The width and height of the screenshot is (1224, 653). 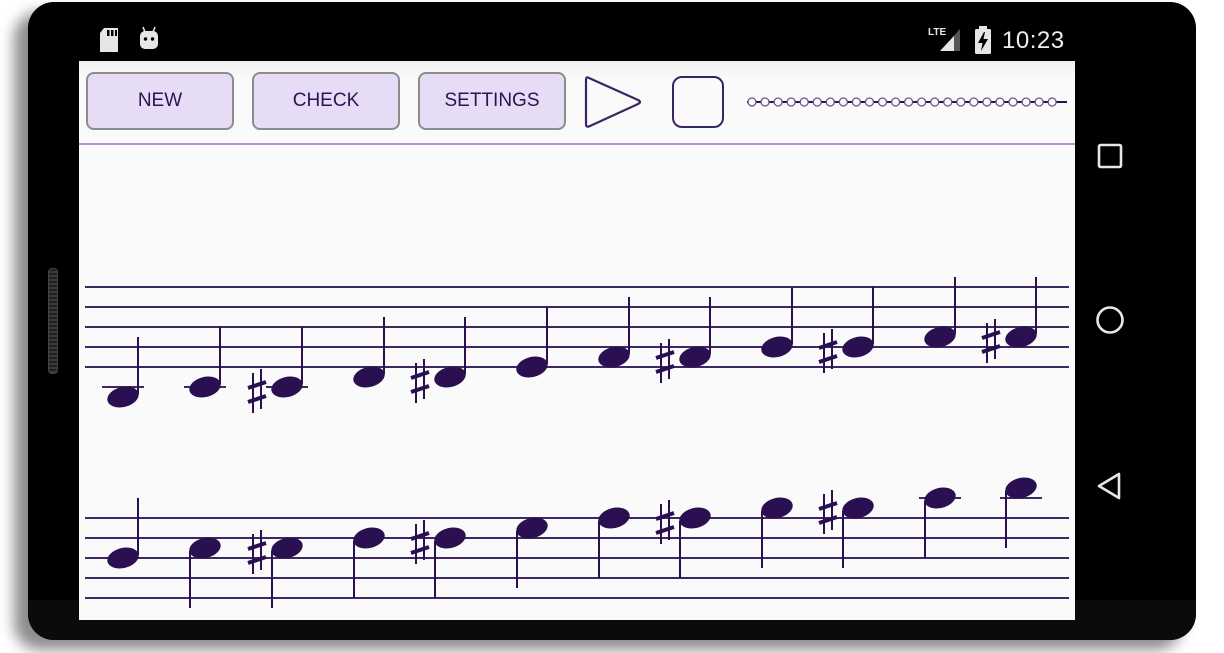 What do you see at coordinates (53, 321) in the screenshot?
I see `speaker-grill` at bounding box center [53, 321].